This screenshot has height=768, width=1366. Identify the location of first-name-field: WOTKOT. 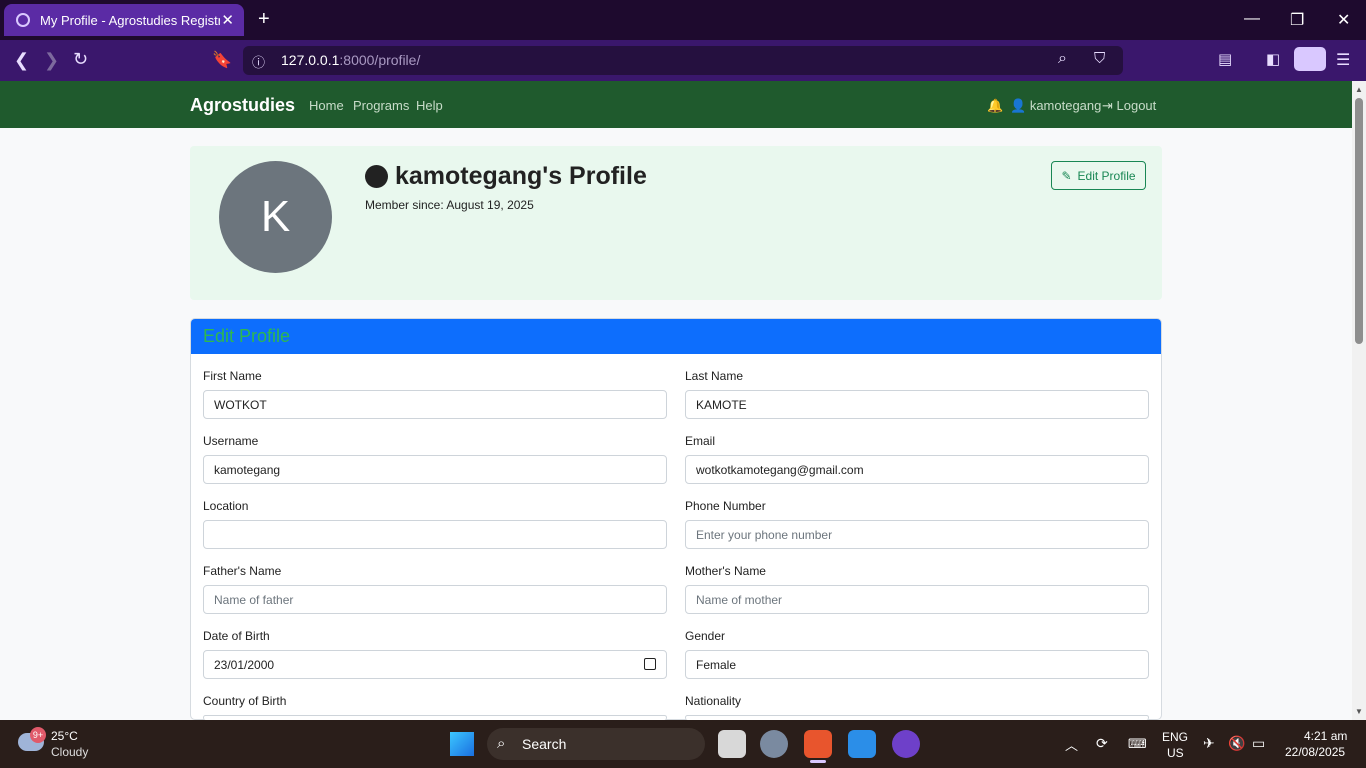
(435, 404).